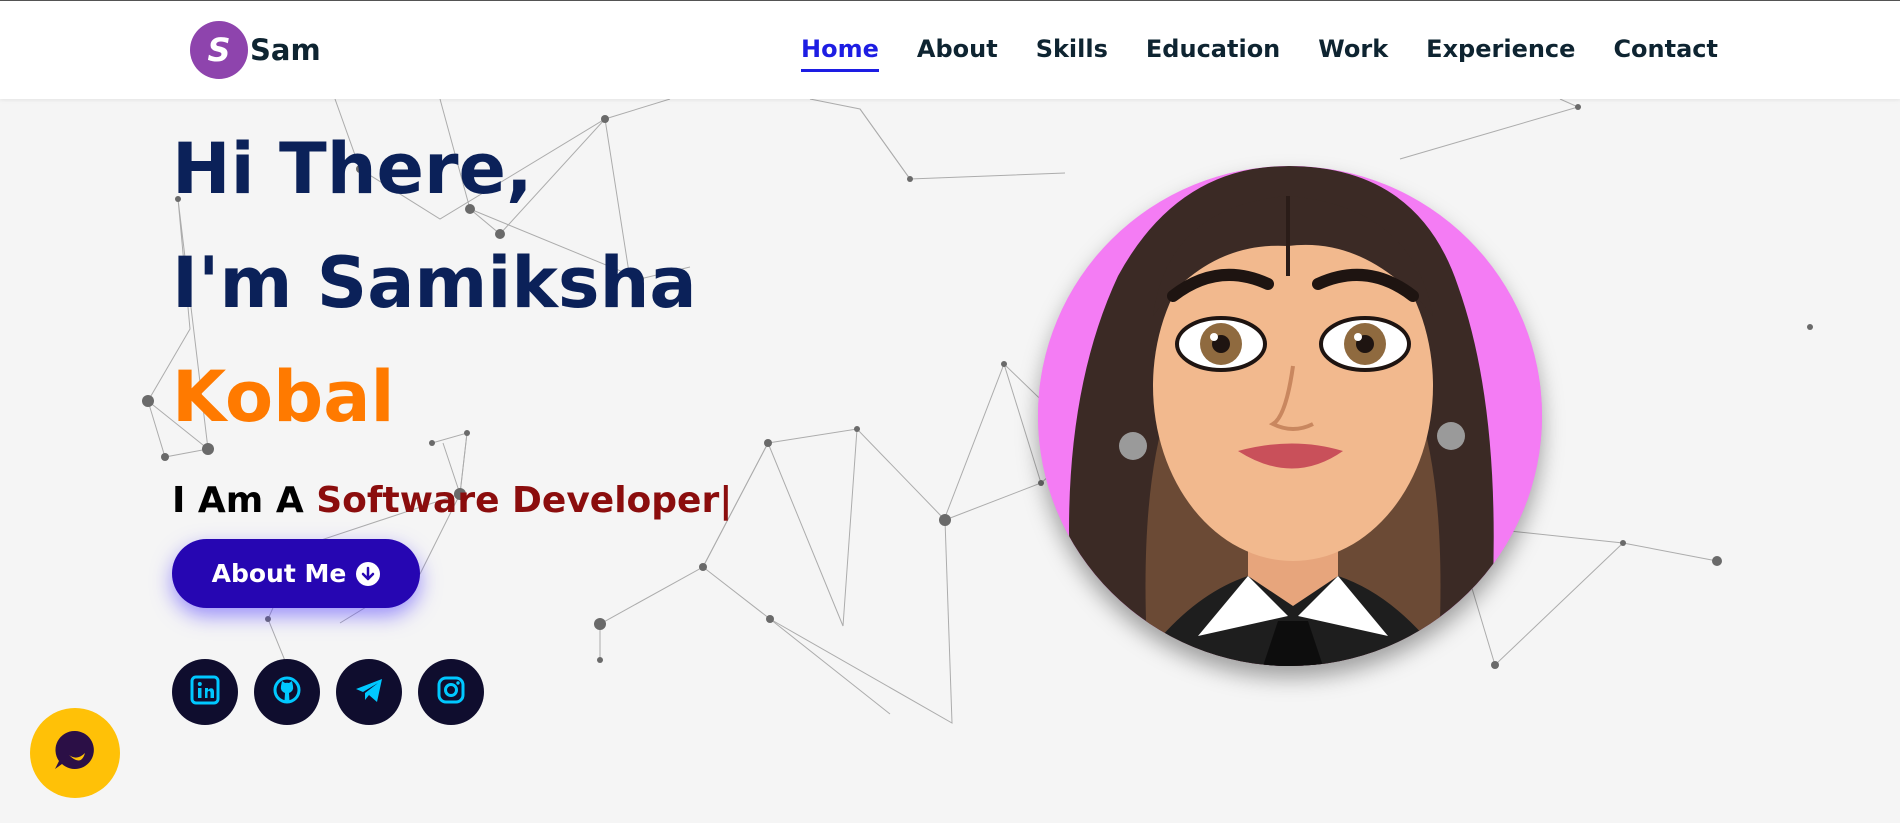 This screenshot has height=823, width=1900. I want to click on nav-education: Education, so click(1213, 53).